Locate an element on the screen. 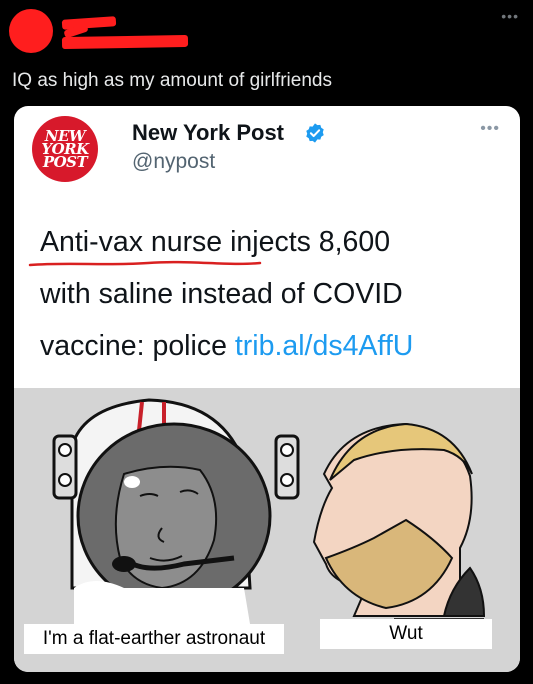 This screenshot has height=684, width=533. verified-badge-icon is located at coordinates (315, 133).